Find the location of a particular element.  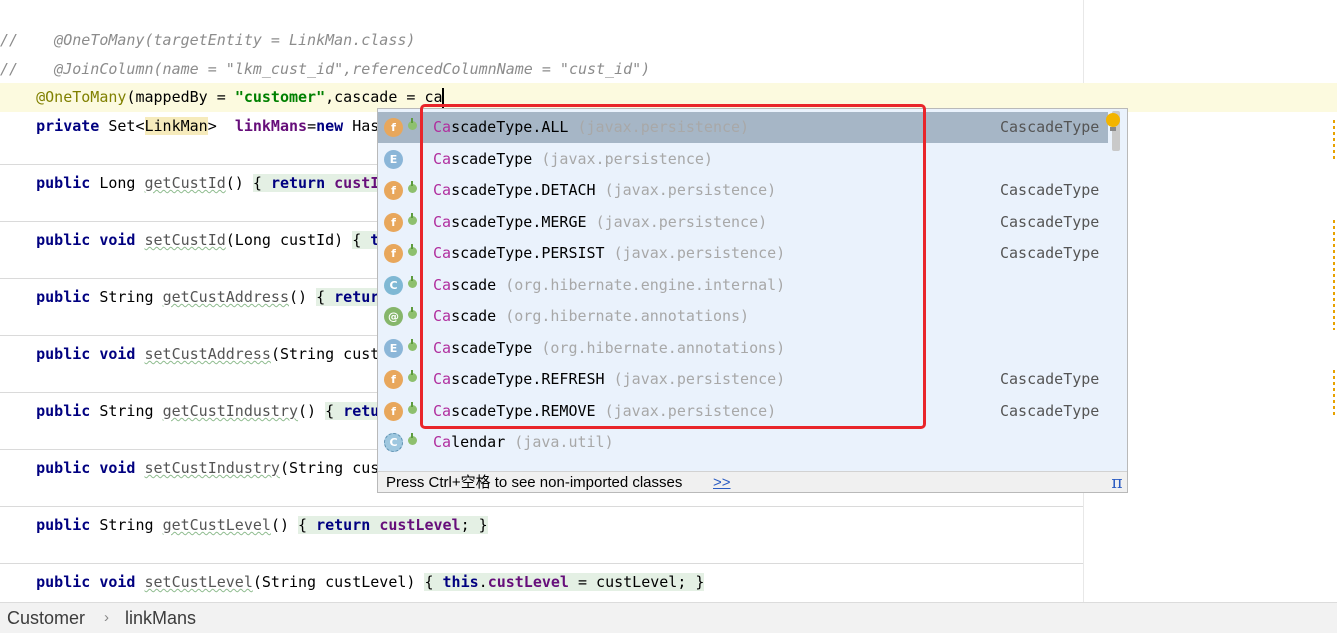

pi-icon: π is located at coordinates (1117, 482).